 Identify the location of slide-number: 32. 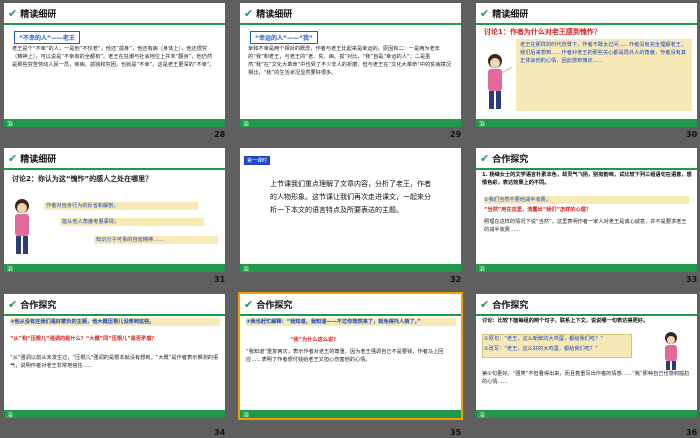
(456, 279).